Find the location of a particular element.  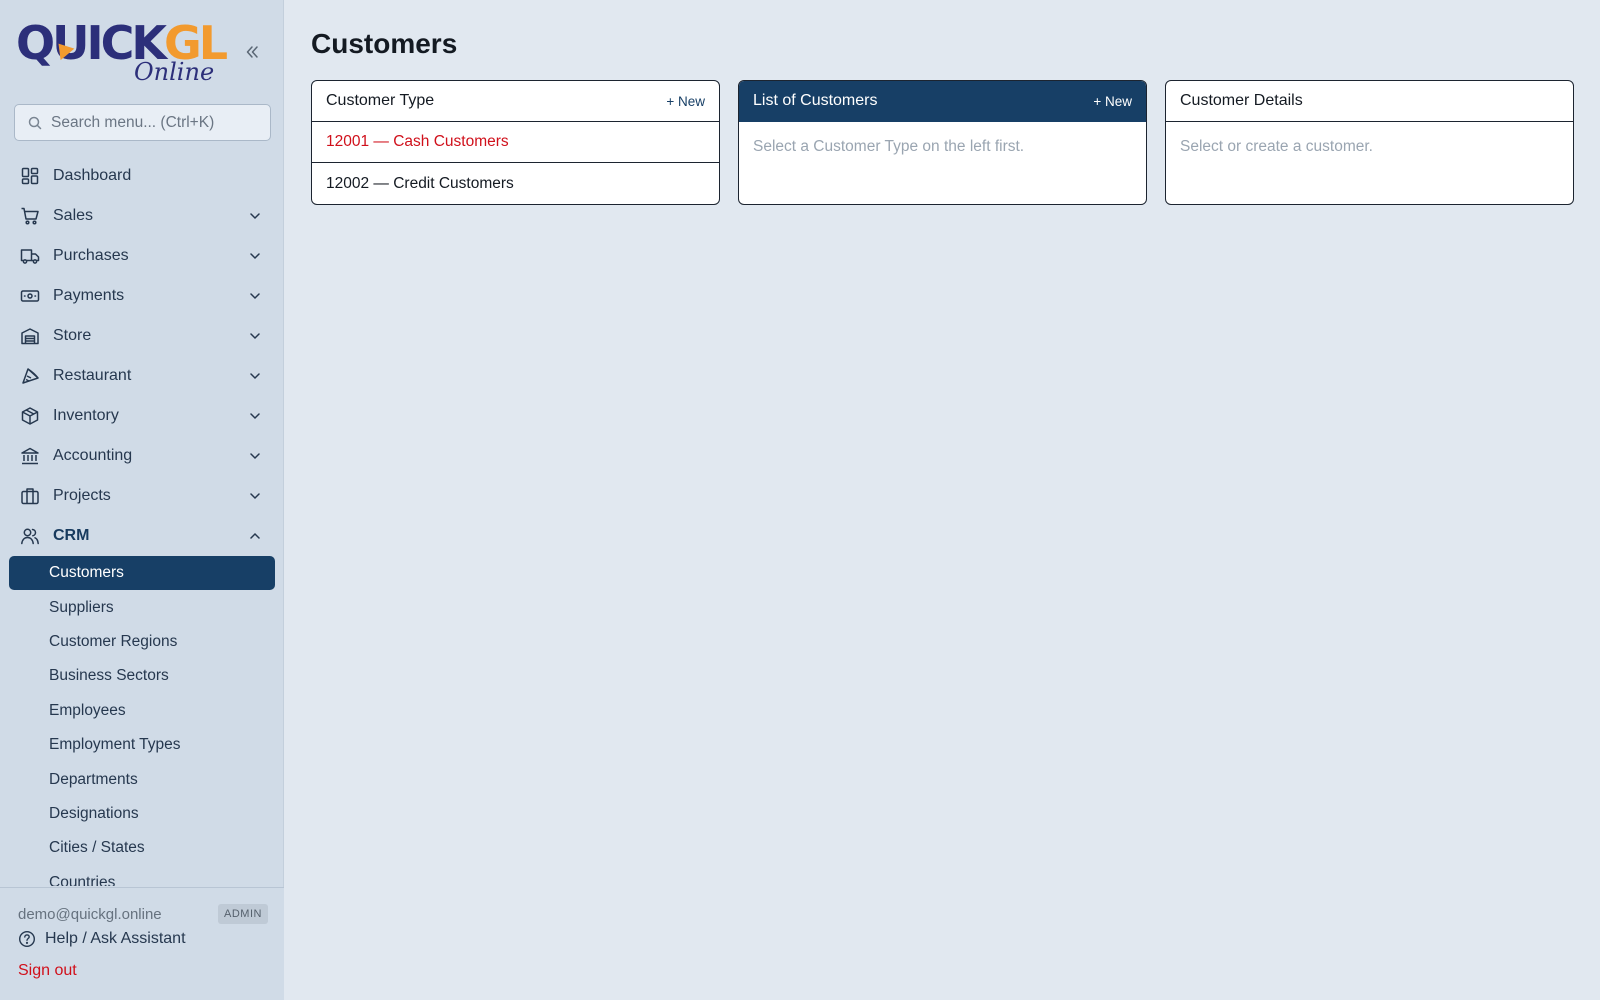

nav-subitem-countries: Countries is located at coordinates (142, 876).